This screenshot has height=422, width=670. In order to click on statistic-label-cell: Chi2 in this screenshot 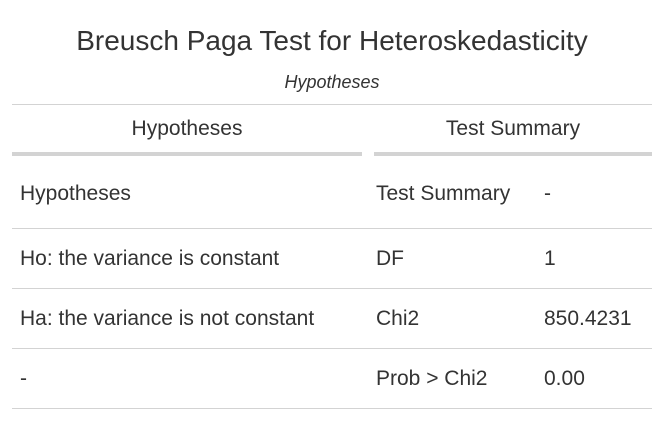, I will do `click(398, 318)`.